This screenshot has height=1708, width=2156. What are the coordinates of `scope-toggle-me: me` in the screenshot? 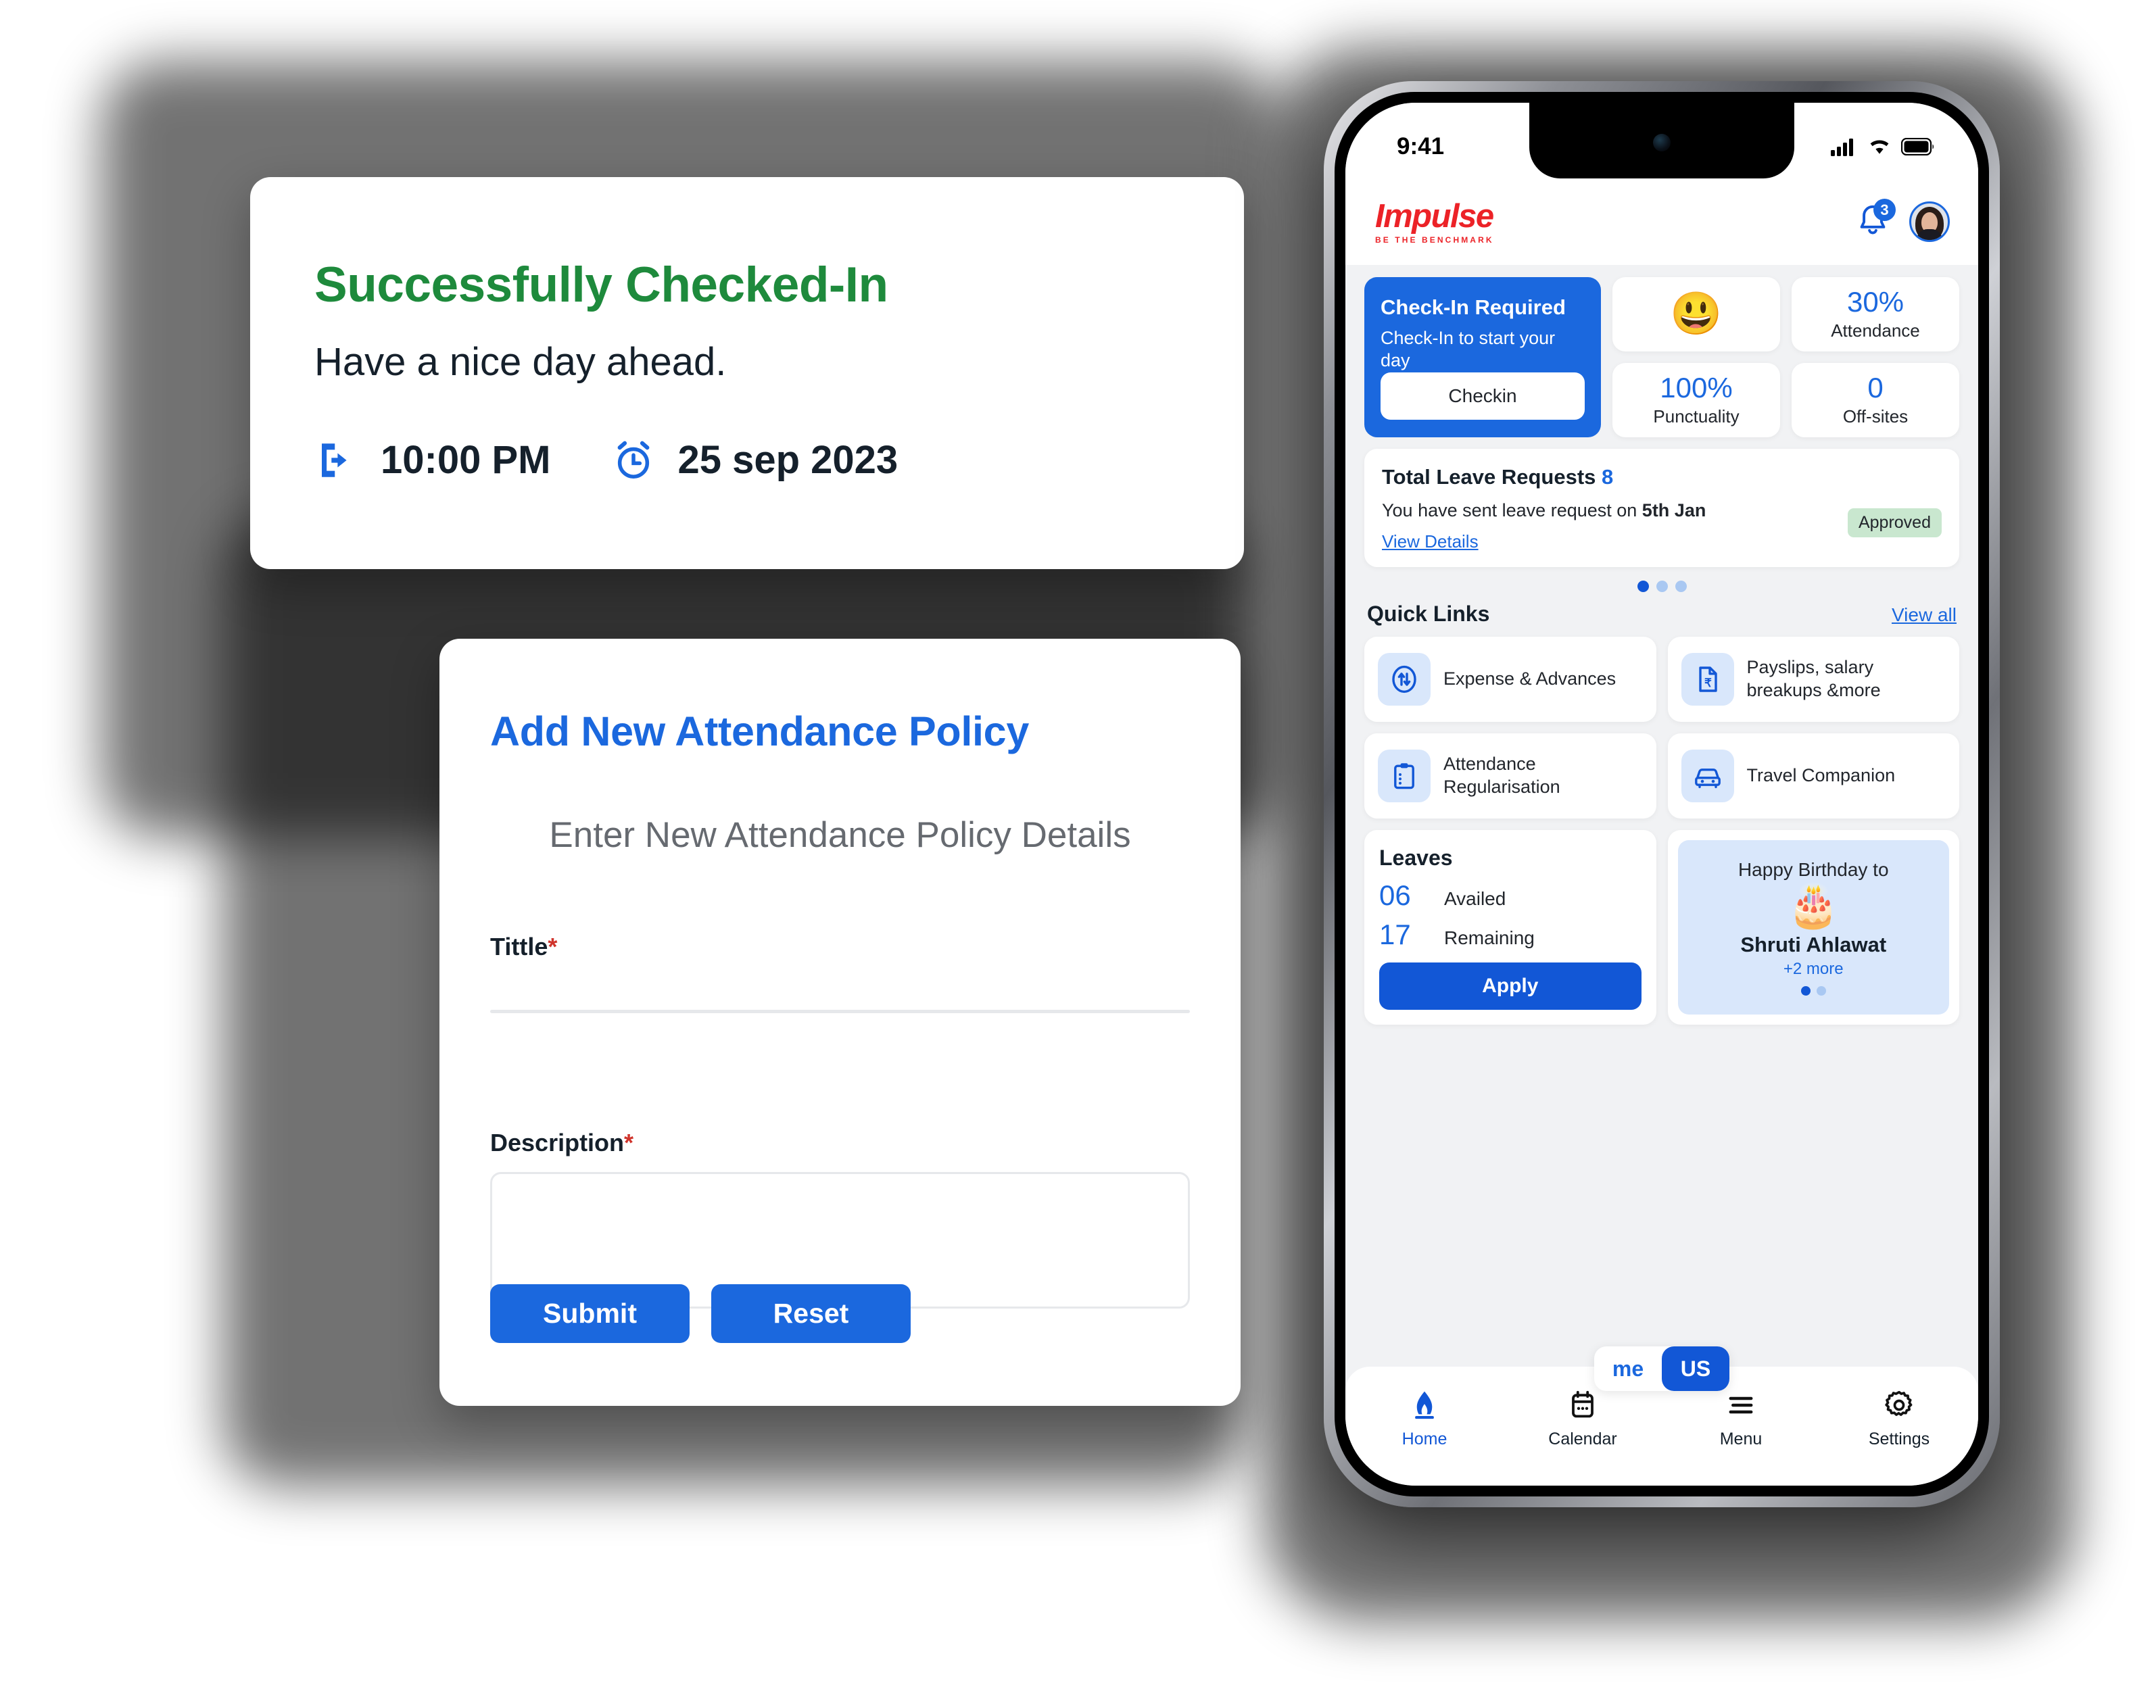 It's located at (1628, 1368).